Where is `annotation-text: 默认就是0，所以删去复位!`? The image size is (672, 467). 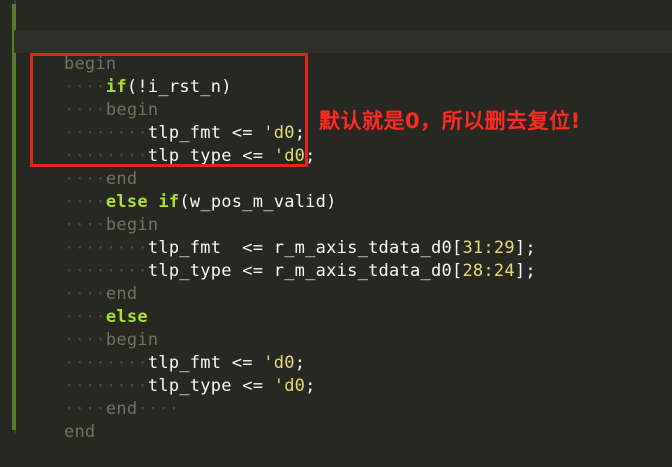
annotation-text: 默认就是0，所以删去复位! is located at coordinates (450, 121).